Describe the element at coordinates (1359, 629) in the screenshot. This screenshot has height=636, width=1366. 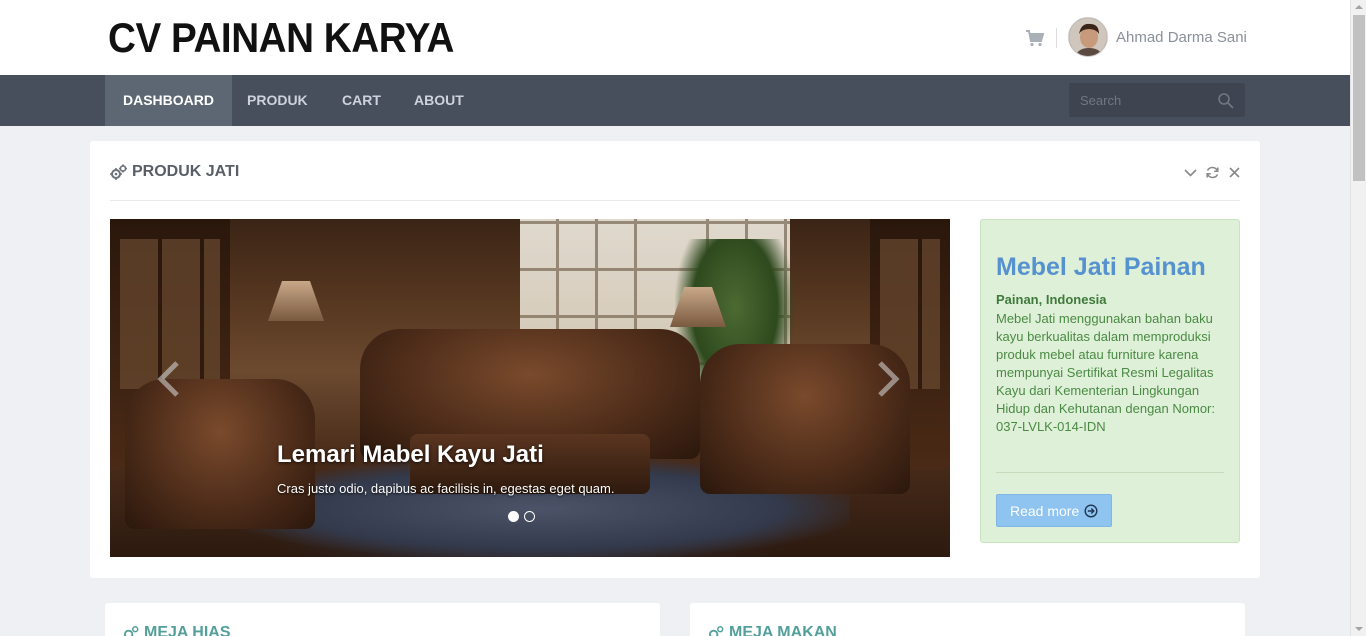
I see `scroll-down-icon` at that location.